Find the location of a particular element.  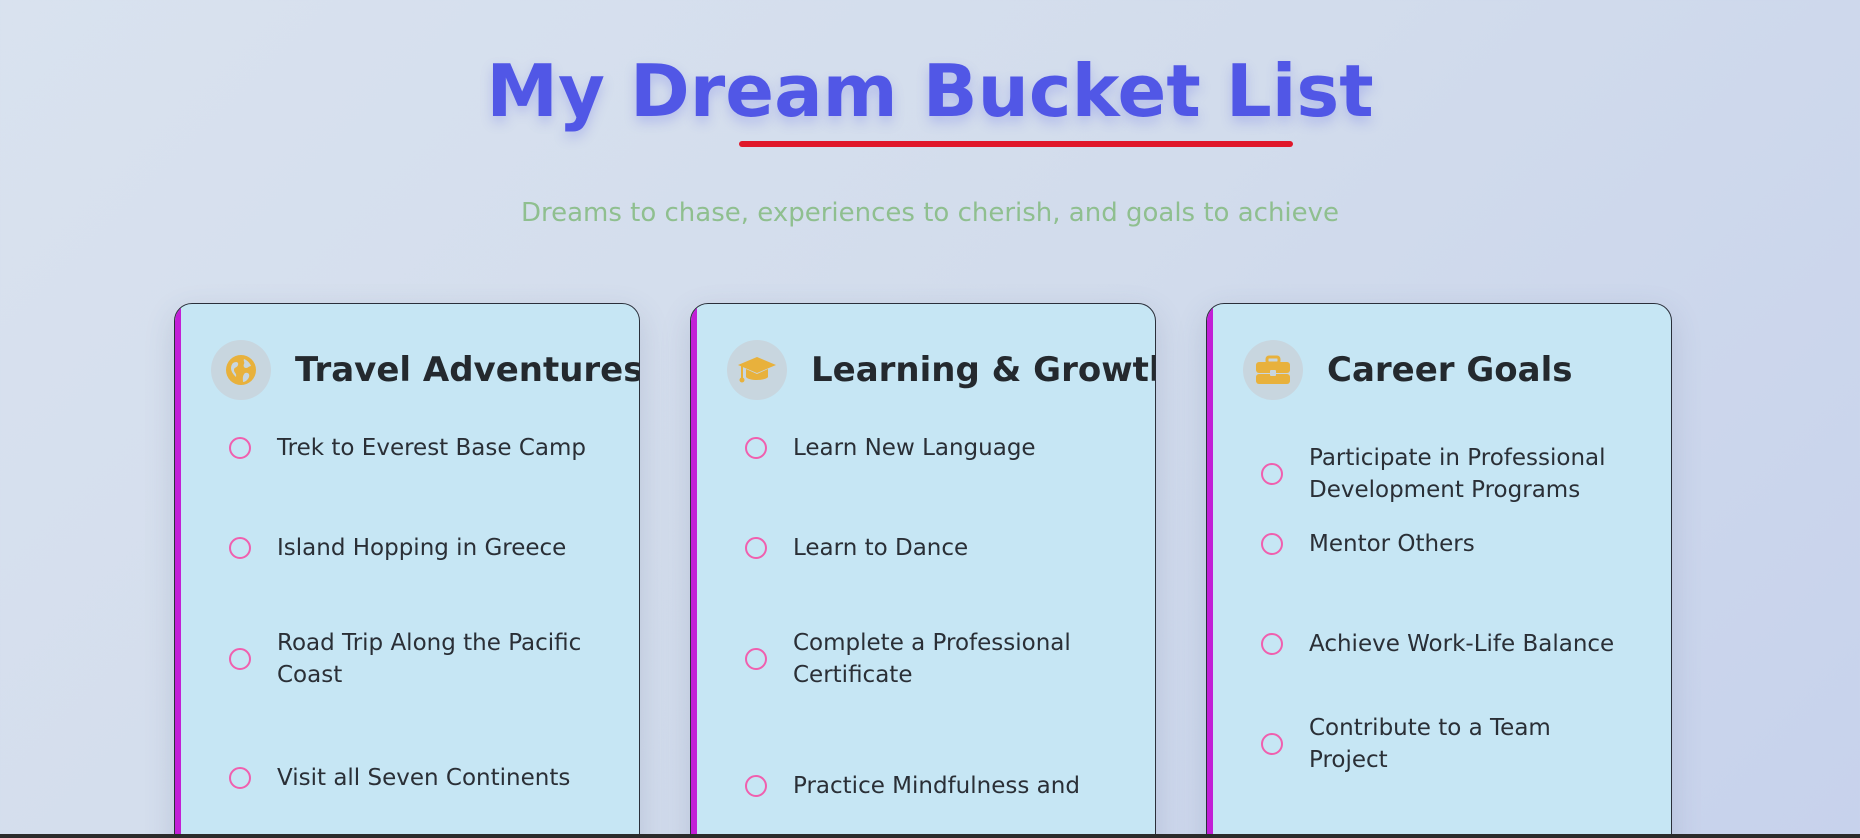

list-item: Contribute to a Team Project is located at coordinates (1451, 744).